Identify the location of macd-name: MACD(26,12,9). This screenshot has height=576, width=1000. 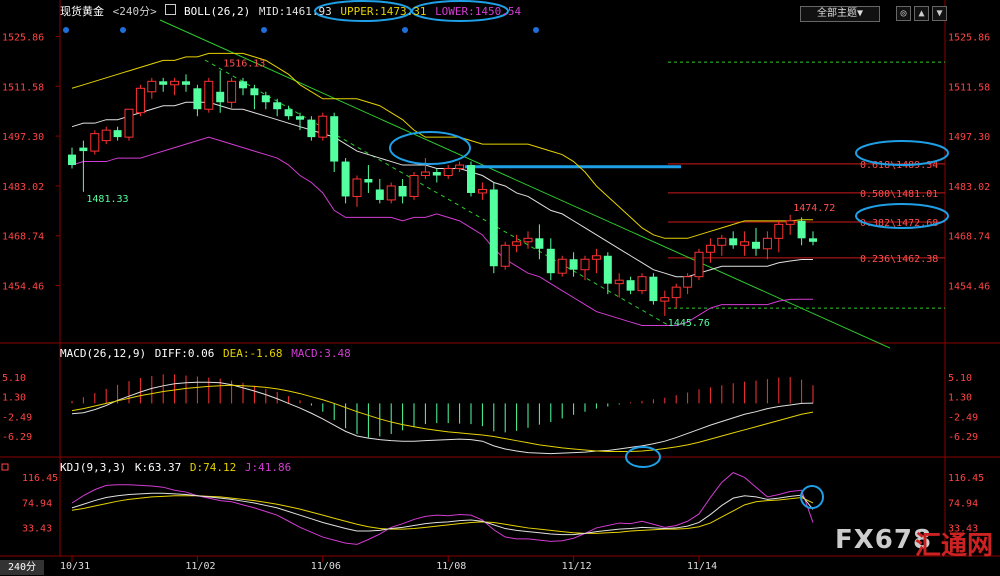
(103, 353).